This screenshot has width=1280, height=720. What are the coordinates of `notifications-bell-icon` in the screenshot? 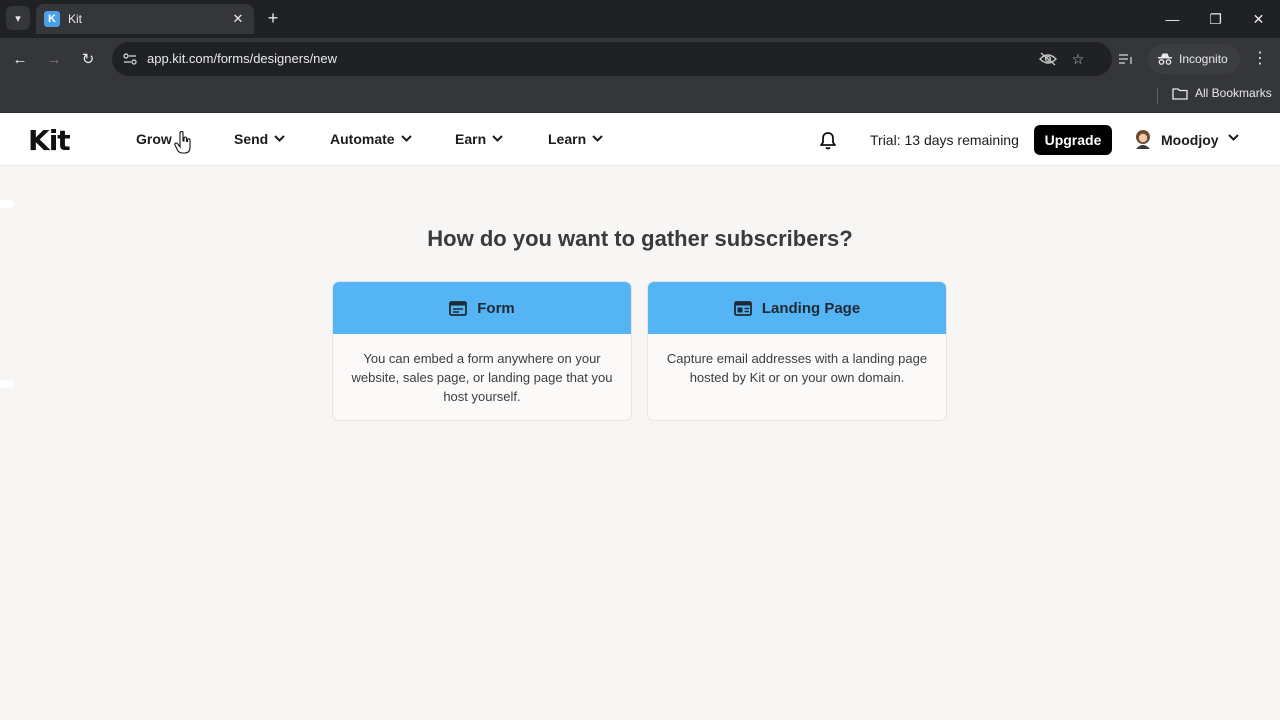 It's located at (828, 141).